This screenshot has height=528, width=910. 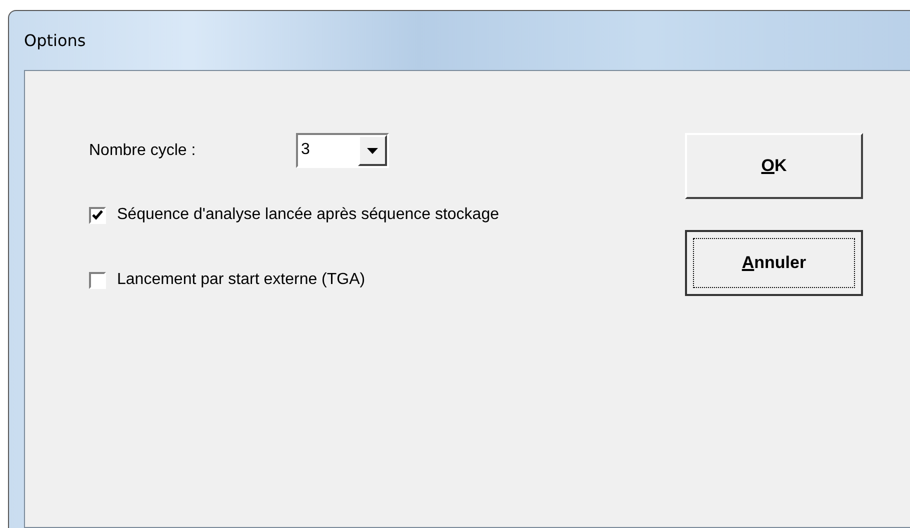 What do you see at coordinates (774, 263) in the screenshot?
I see `dialog-button: Annuler` at bounding box center [774, 263].